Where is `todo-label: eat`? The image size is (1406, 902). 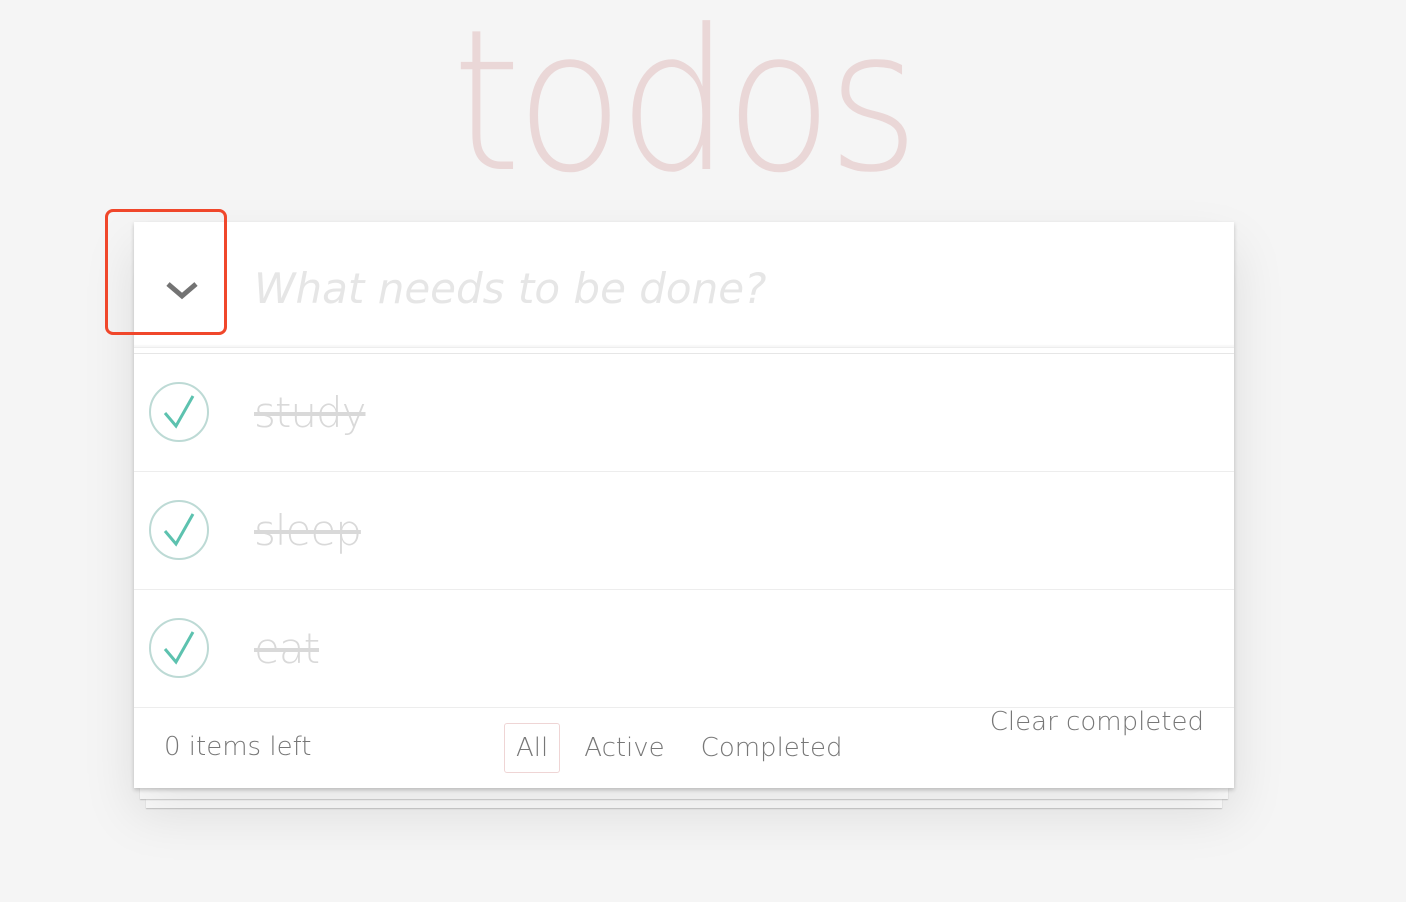
todo-label: eat is located at coordinates (287, 648).